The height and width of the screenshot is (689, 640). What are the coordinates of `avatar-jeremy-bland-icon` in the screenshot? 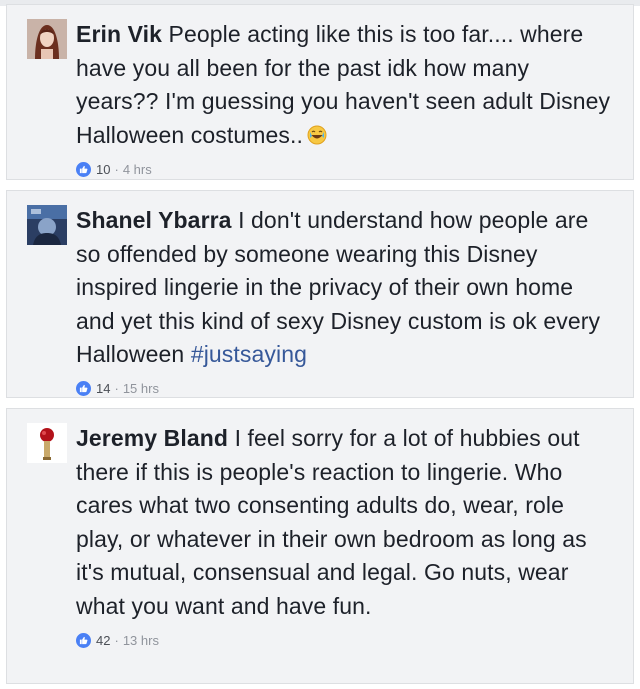 It's located at (47, 443).